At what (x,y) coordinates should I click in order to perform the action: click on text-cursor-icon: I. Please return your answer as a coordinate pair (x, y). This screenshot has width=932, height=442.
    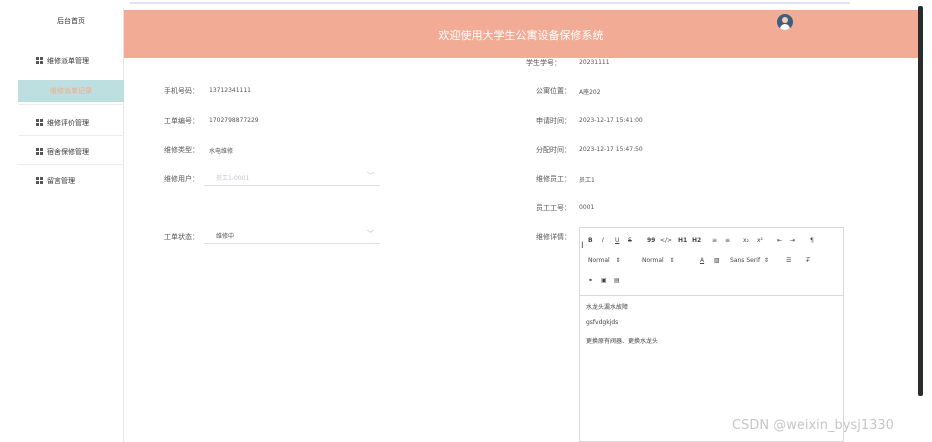
    Looking at the image, I should click on (582, 246).